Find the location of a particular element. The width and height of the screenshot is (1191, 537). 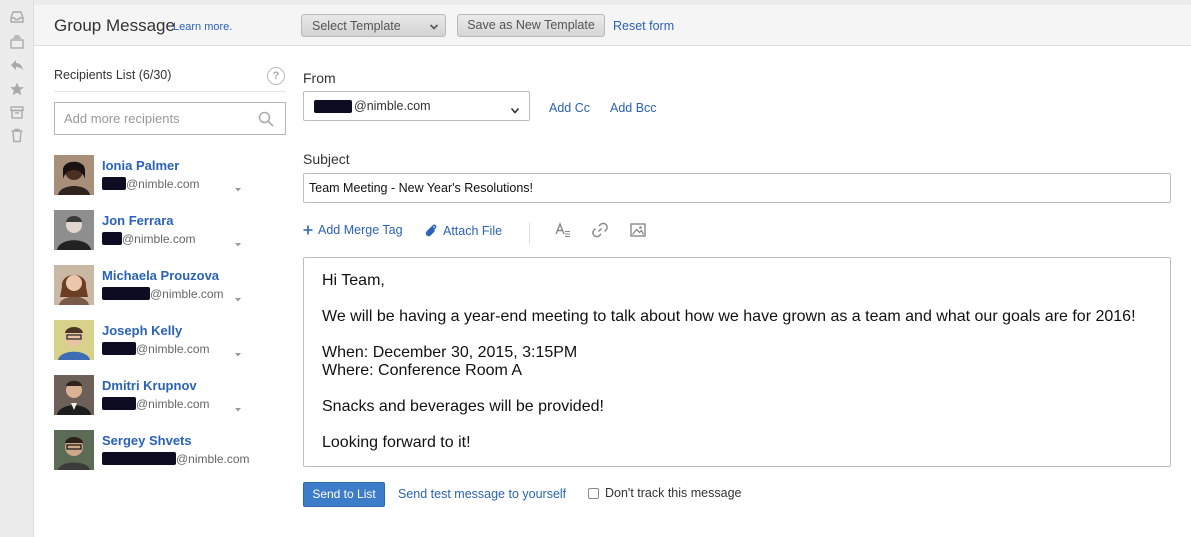

plus-icon is located at coordinates (308, 231).